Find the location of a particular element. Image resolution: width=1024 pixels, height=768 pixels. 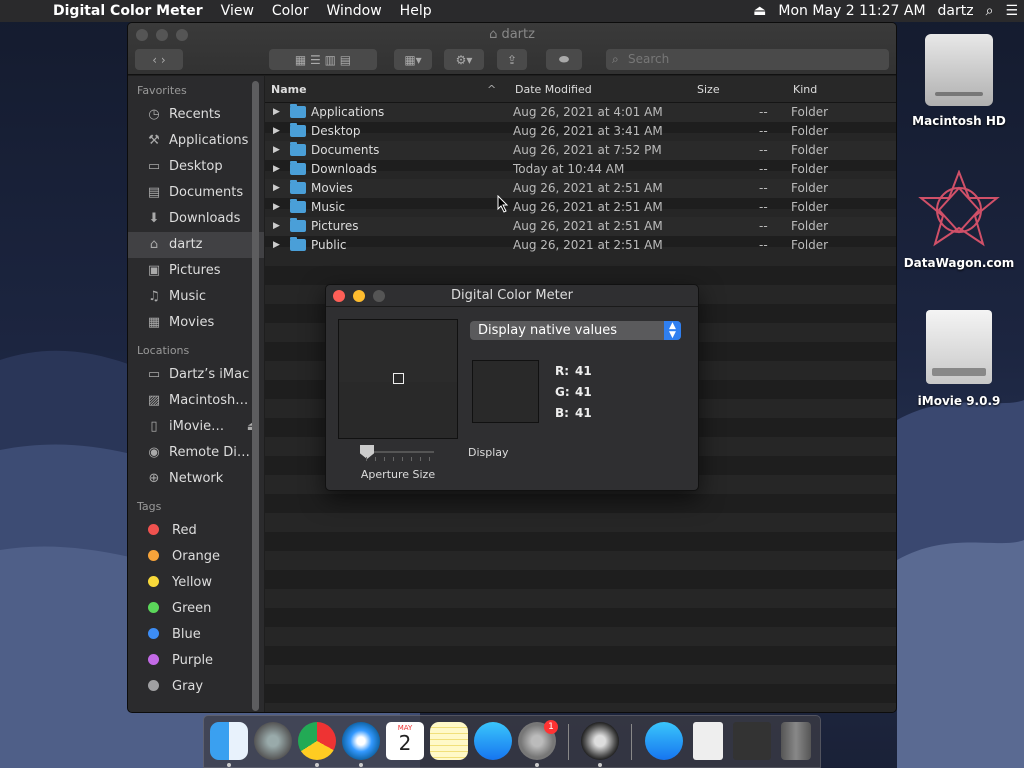

eject-icon: ⏏ is located at coordinates (759, 11).